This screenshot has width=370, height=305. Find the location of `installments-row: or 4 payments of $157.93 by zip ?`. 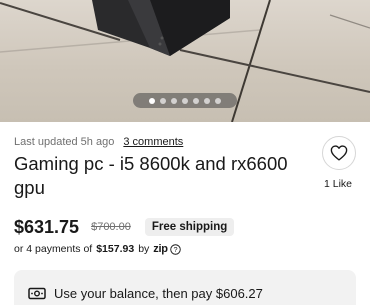

installments-row: or 4 payments of $157.93 by zip ? is located at coordinates (97, 249).